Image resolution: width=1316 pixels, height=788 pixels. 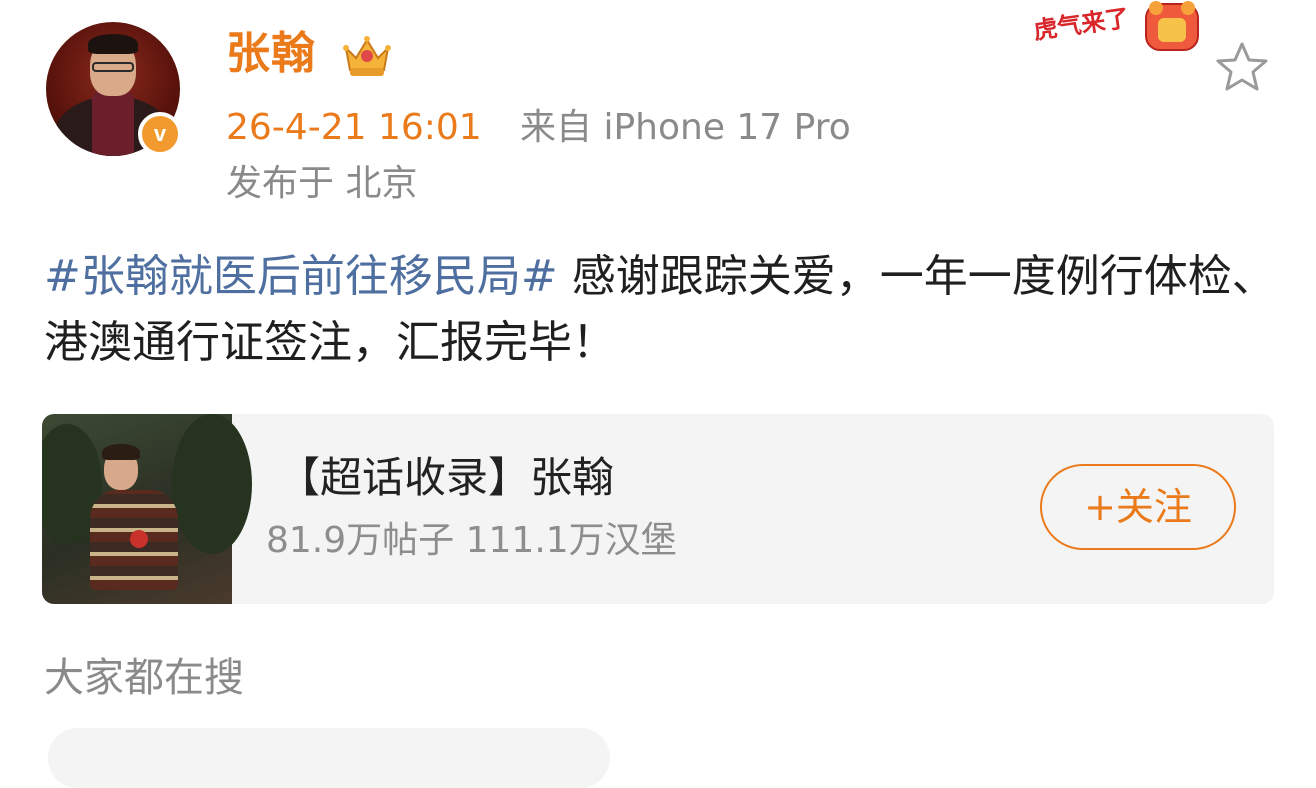 I want to click on post-source: 来自 iPhone 17 Pro, so click(x=685, y=127).